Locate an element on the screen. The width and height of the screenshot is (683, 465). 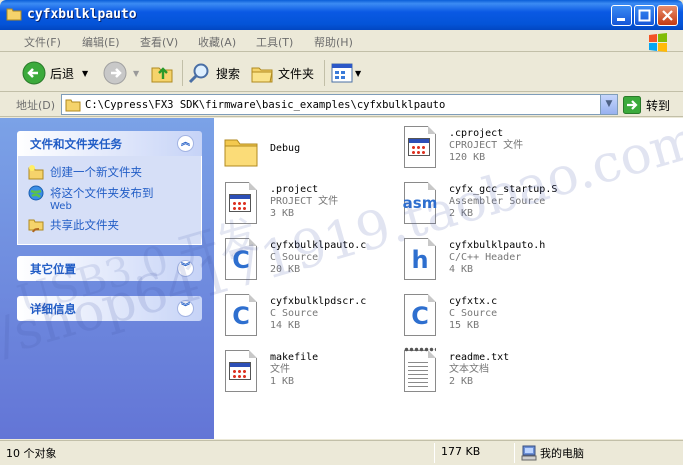
views-button: ▼ is located at coordinates (346, 73).